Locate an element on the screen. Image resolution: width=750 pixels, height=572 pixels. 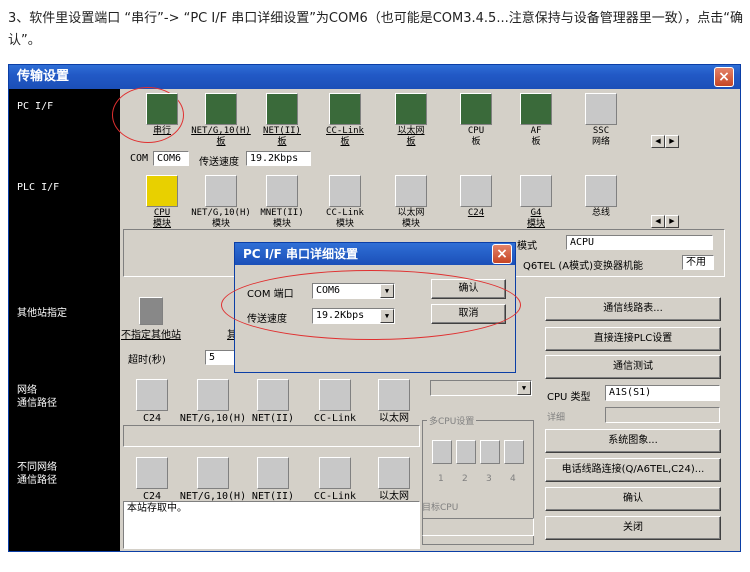
window-titlebar: 传输设置 × is located at coordinates (374, 77).